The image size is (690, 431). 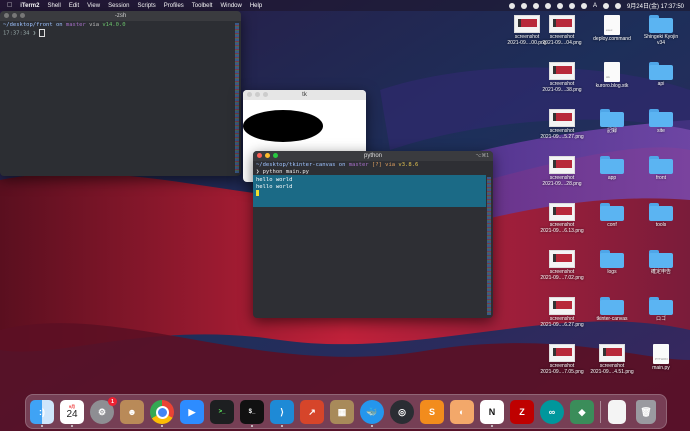 What do you see at coordinates (256, 6) in the screenshot?
I see `menu-help: Help` at bounding box center [256, 6].